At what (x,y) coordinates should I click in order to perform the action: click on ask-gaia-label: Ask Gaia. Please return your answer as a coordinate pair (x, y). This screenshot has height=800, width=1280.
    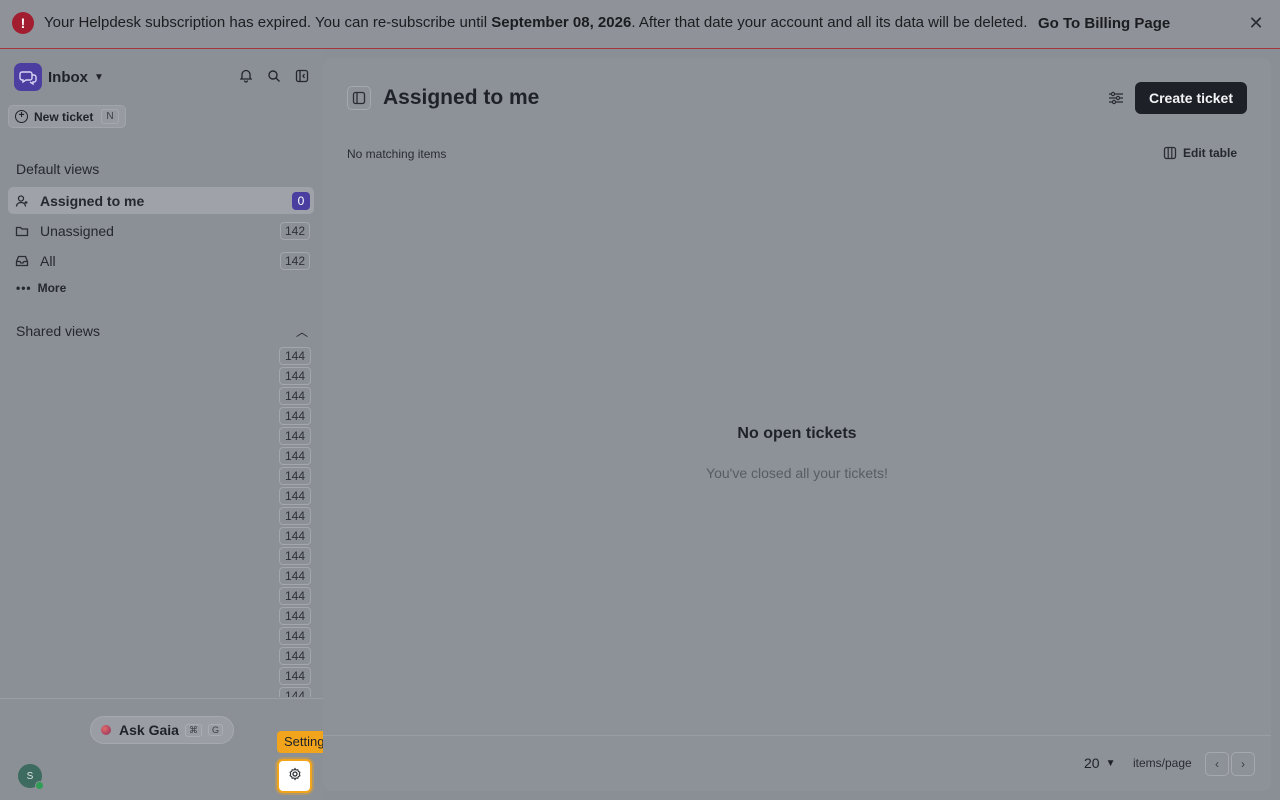
    Looking at the image, I should click on (149, 730).